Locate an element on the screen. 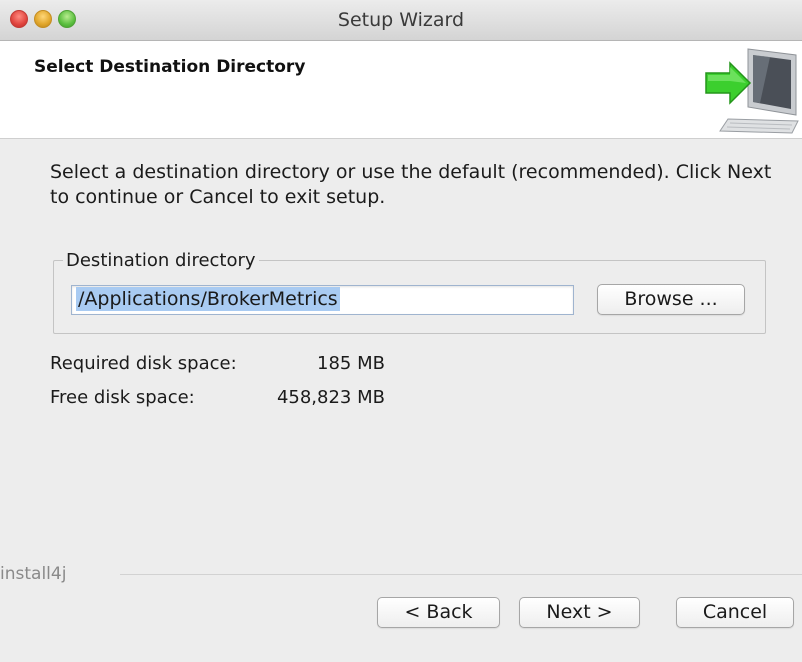 This screenshot has width=802, height=662. window-title: Setup Wizard is located at coordinates (401, 20).